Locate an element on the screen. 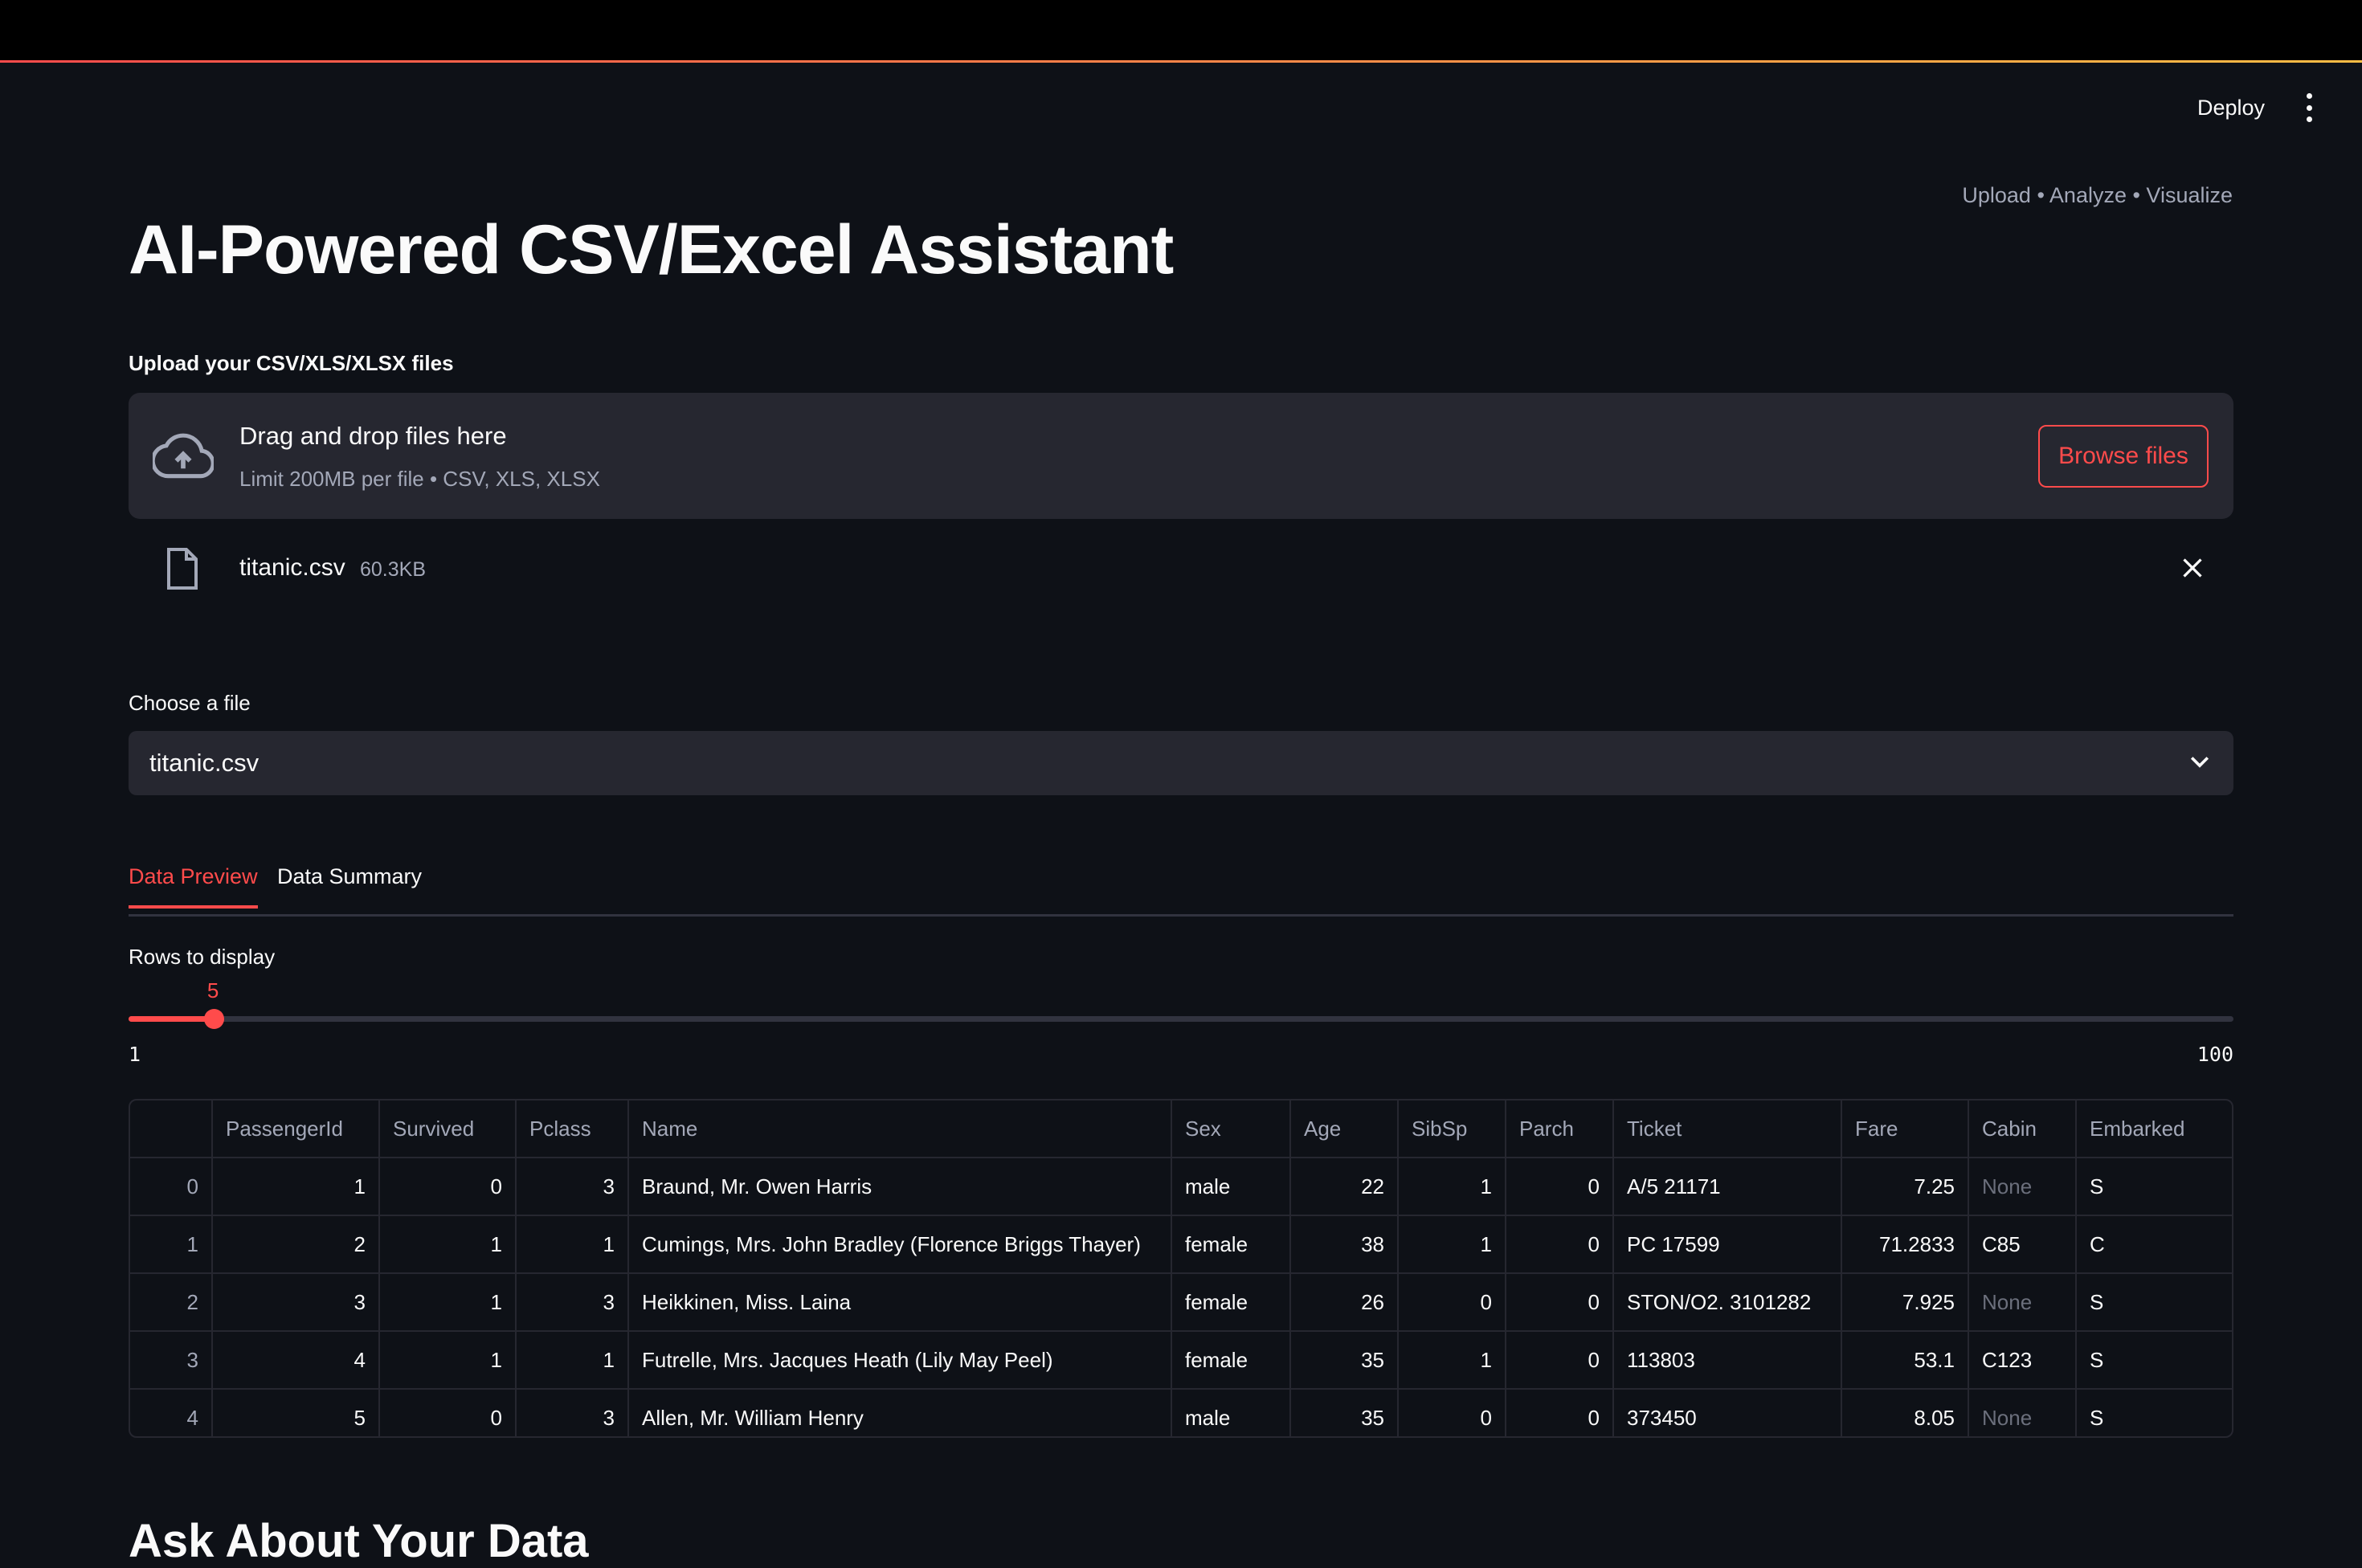  deploy-button: Deploy is located at coordinates (2231, 108).